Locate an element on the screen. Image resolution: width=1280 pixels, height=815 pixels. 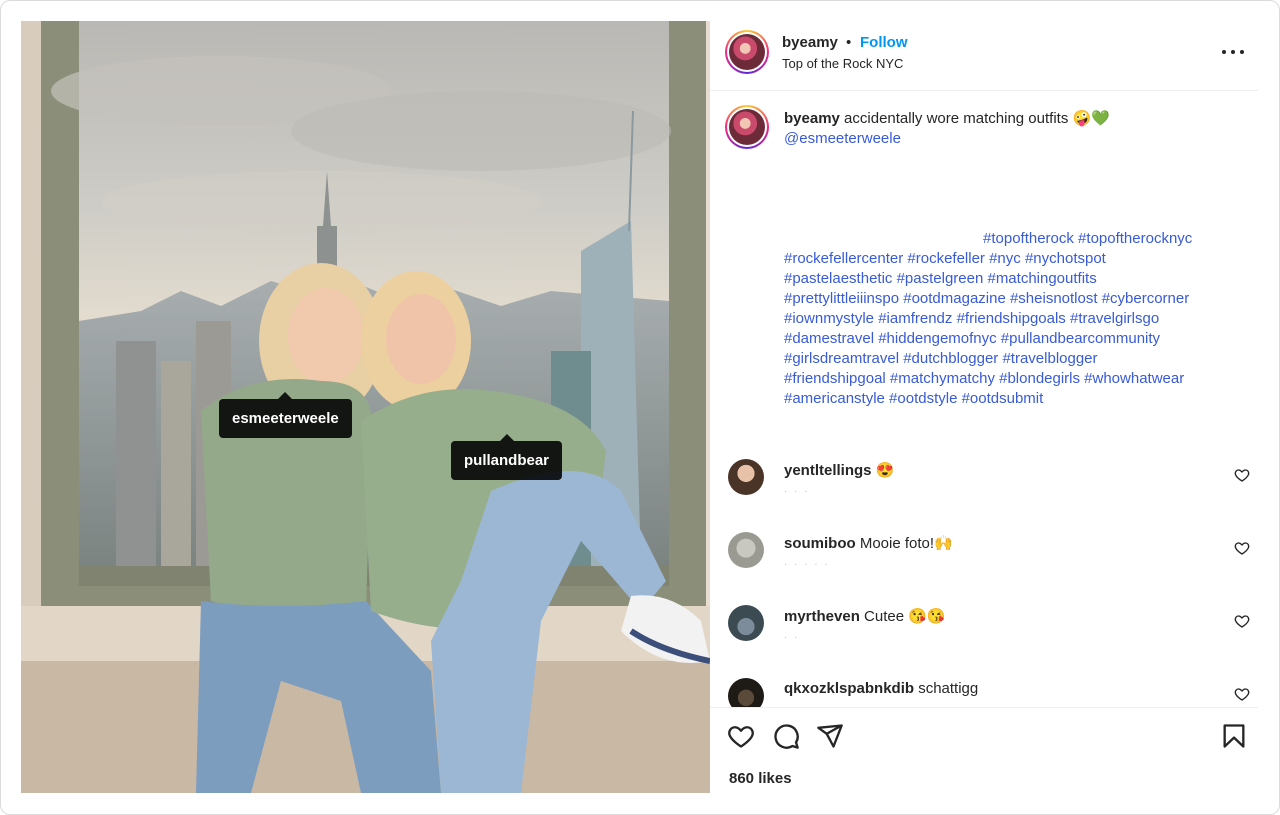
caption-author-avatar is located at coordinates (747, 127).